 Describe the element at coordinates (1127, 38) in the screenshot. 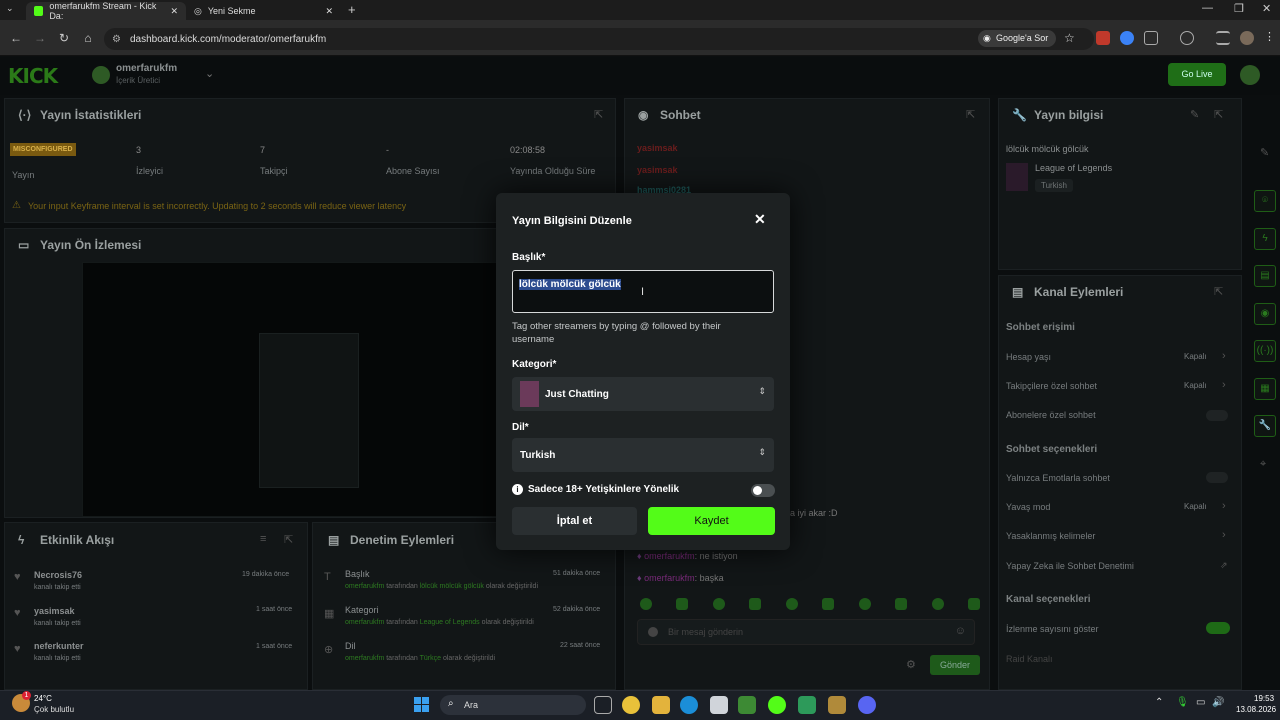

I see `extension-blue-icon` at that location.